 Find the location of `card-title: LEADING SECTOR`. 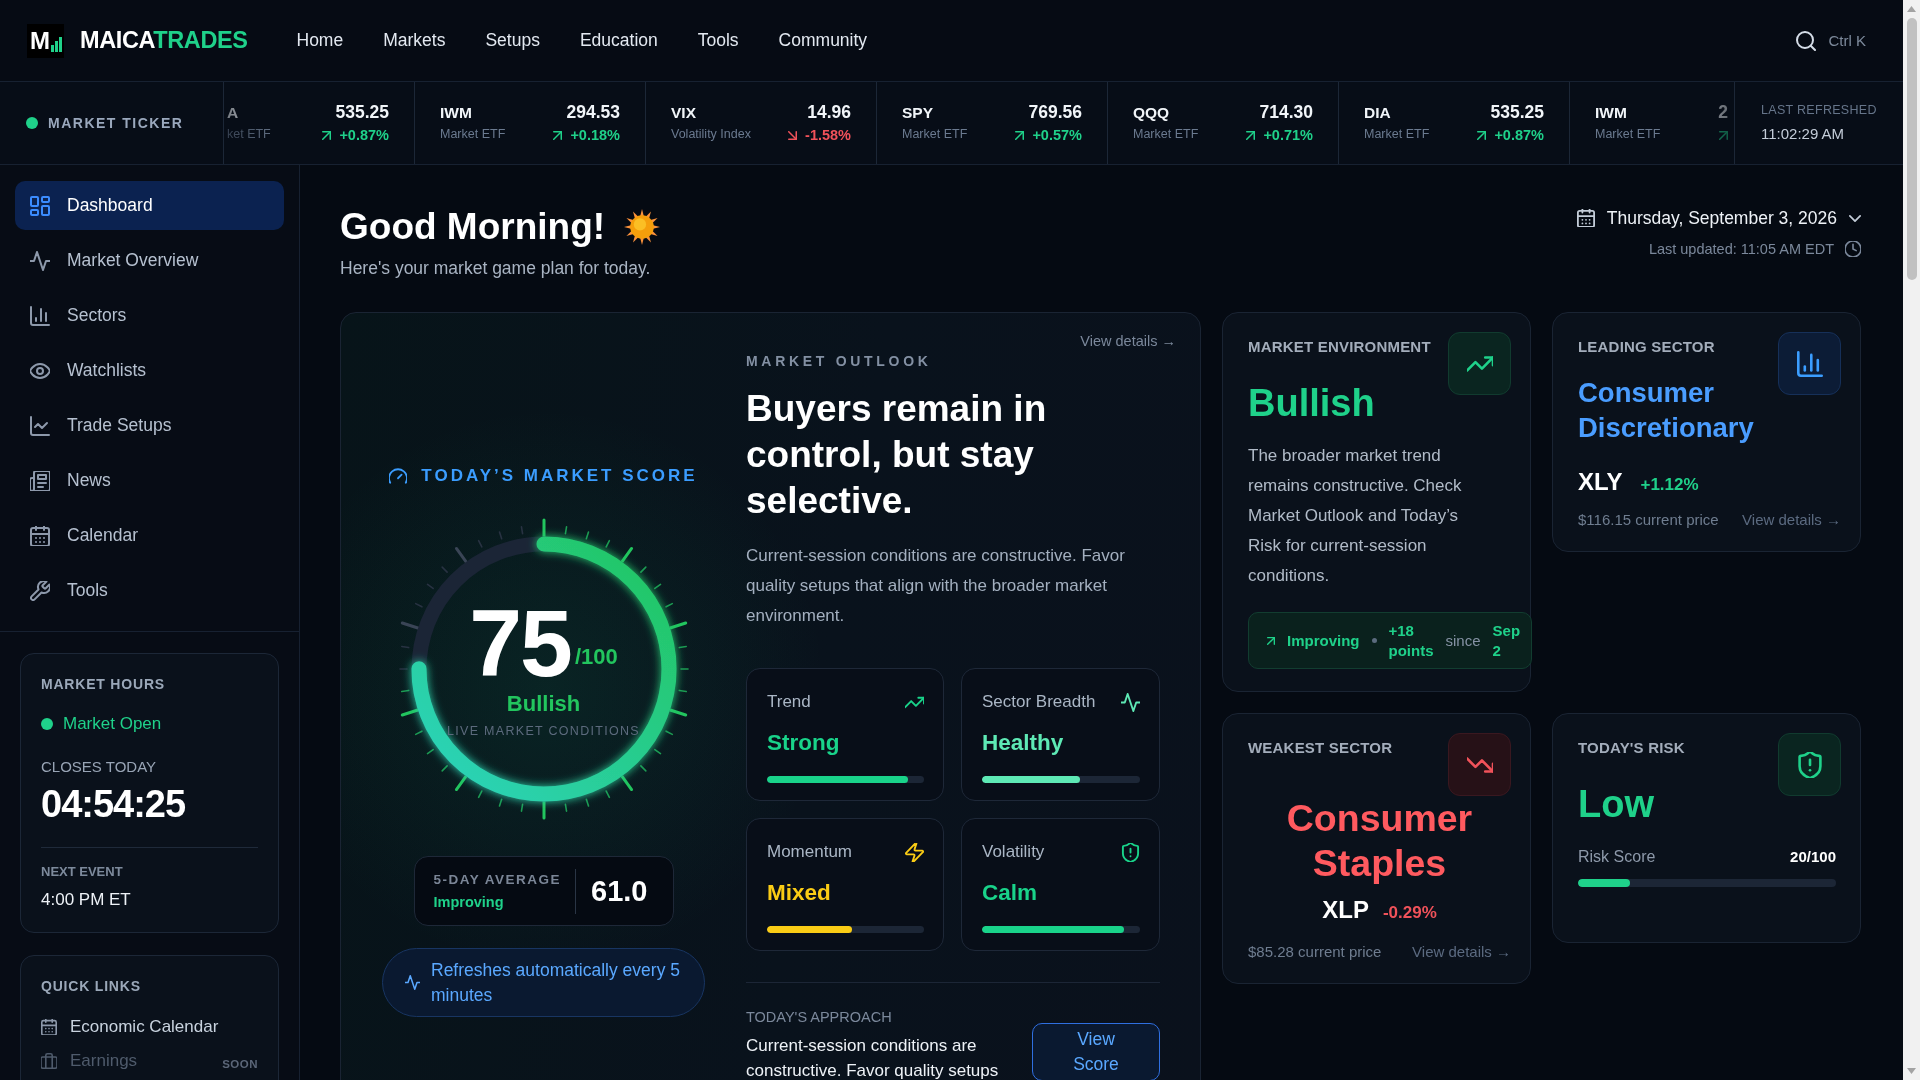

card-title: LEADING SECTOR is located at coordinates (1647, 347).